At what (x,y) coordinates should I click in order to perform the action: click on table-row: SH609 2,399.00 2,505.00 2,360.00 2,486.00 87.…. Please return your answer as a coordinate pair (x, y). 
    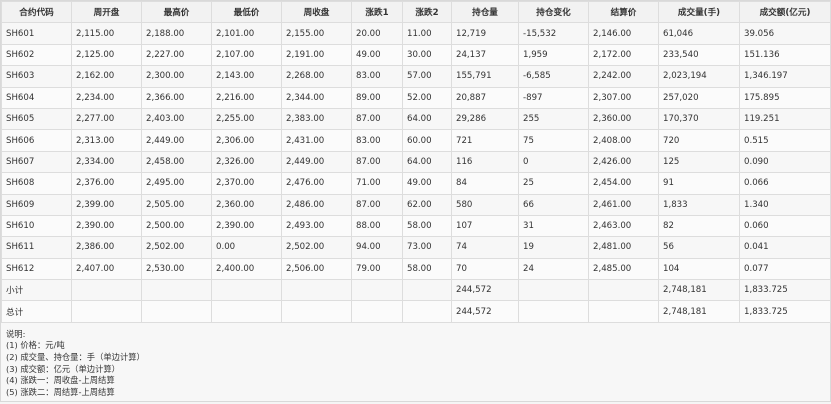
    Looking at the image, I should click on (416, 204).